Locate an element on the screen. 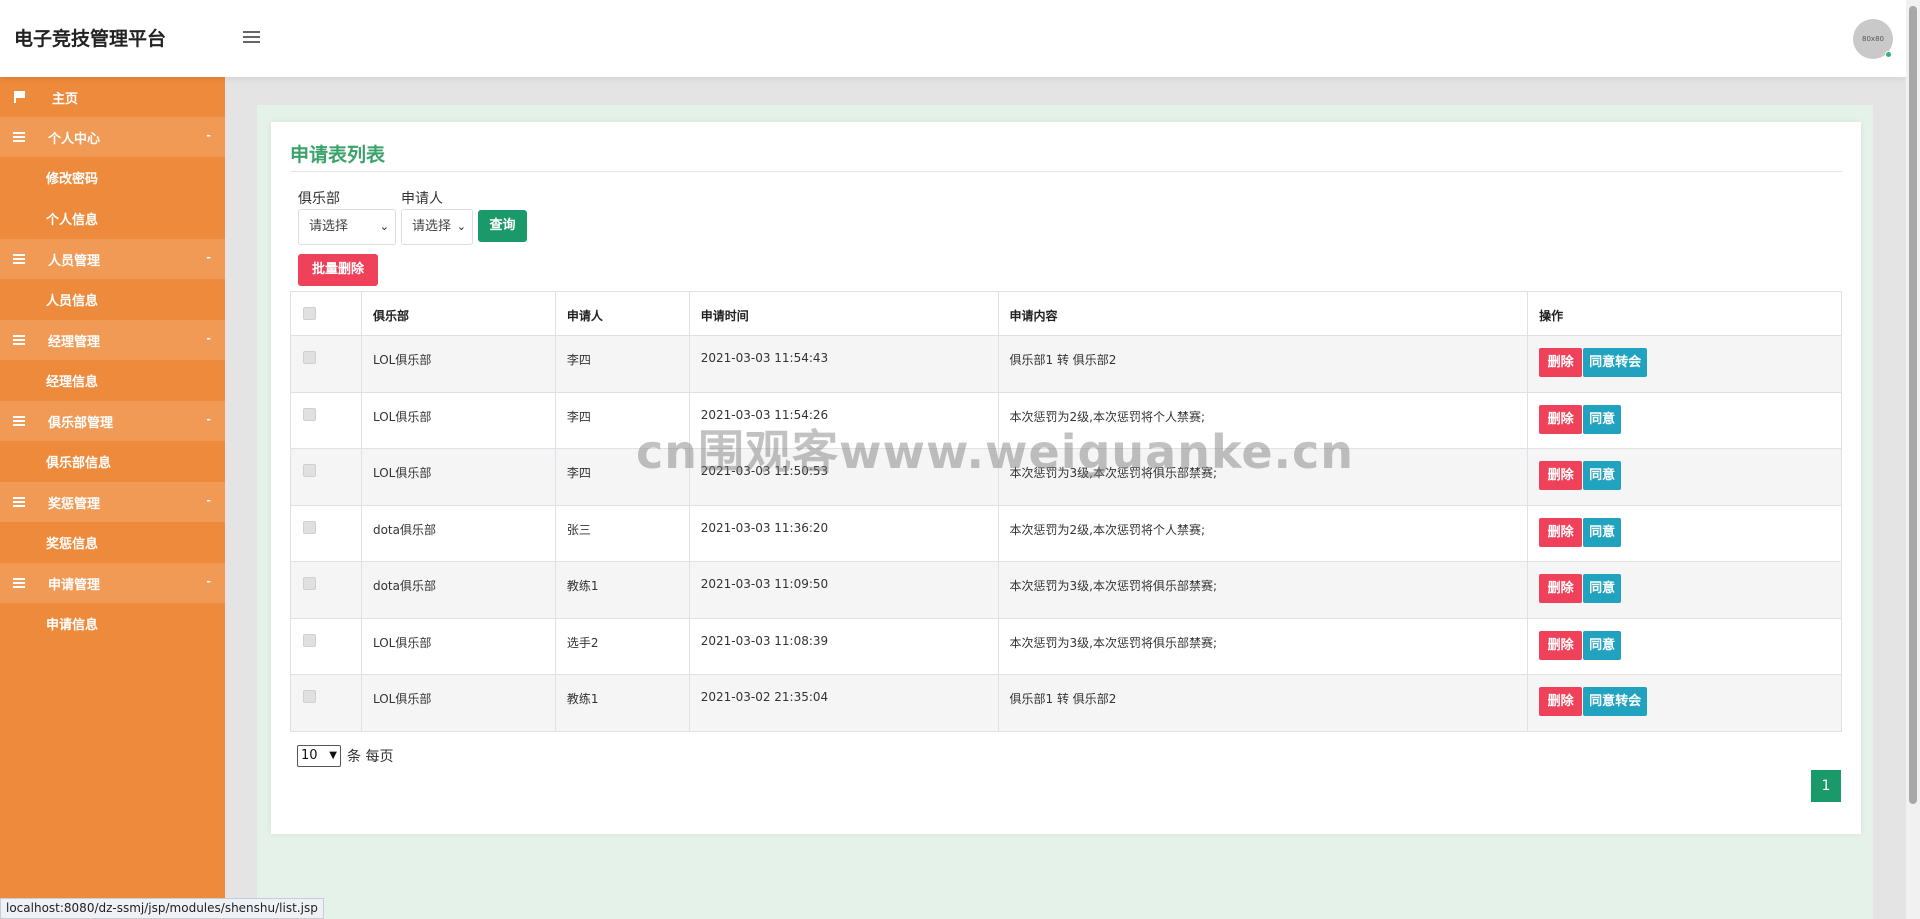 Image resolution: width=1920 pixels, height=919 pixels. sidebar-group-rewards: 奖惩管理 - is located at coordinates (112, 502).